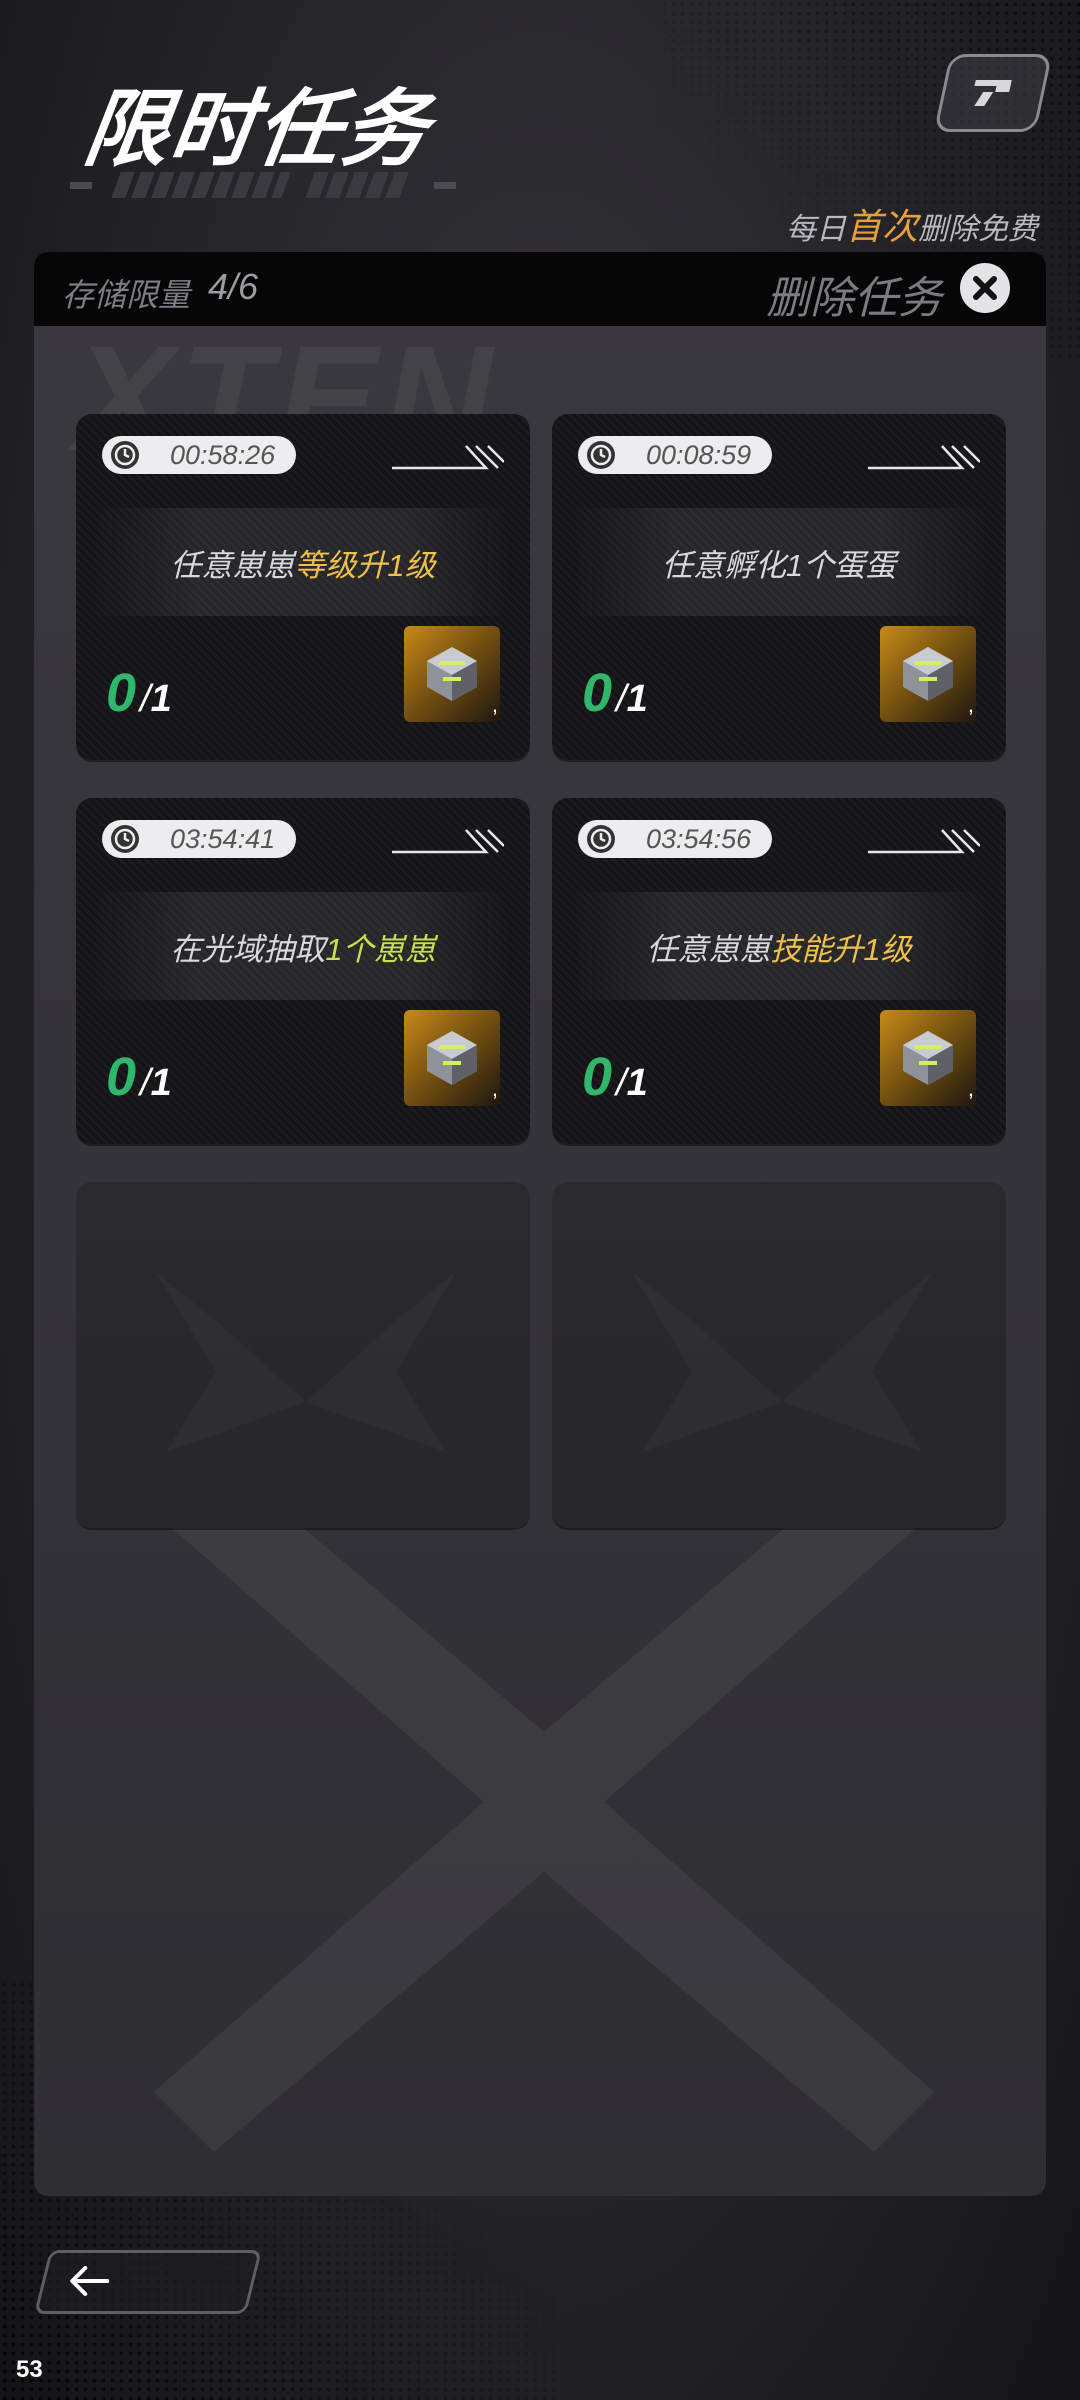  I want to click on panel-header: 存储限量 4/6 删除任务, so click(540, 289).